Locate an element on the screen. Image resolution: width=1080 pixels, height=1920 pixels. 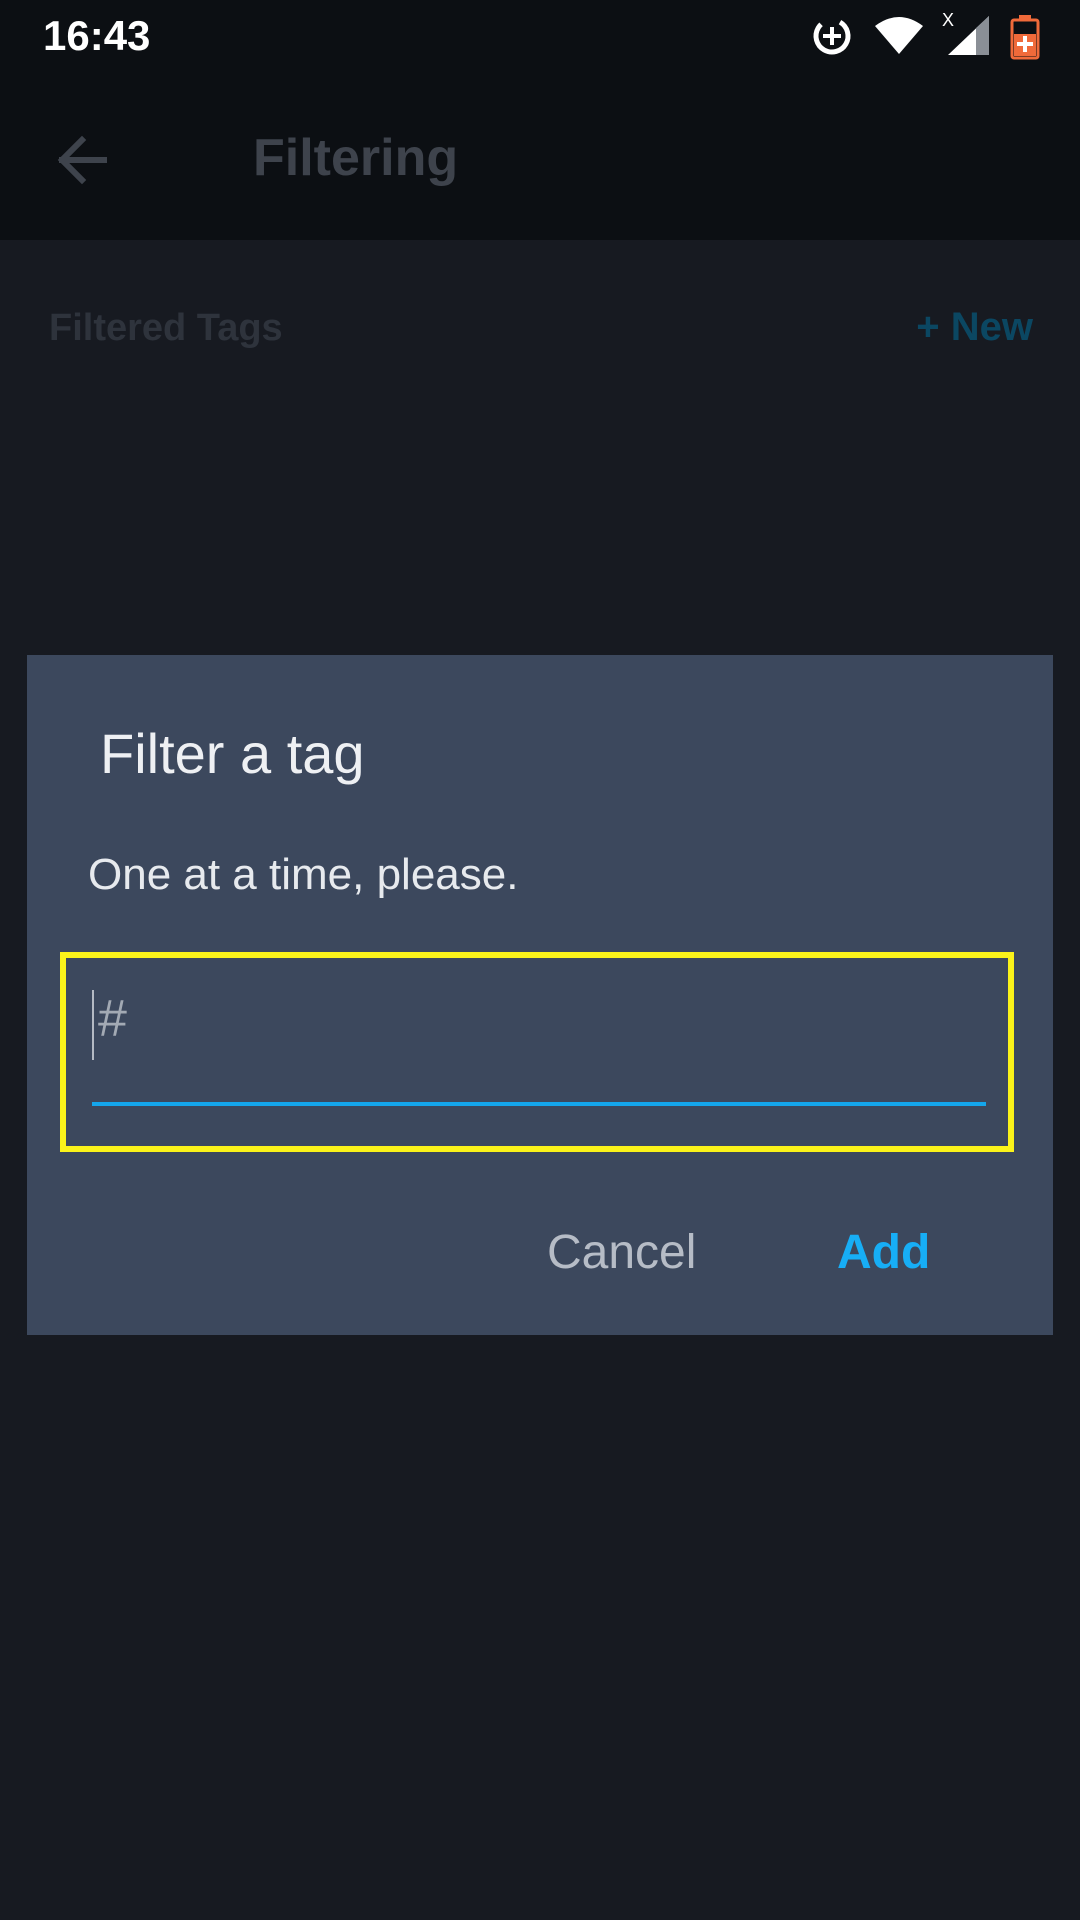
app-bar: Filtering is located at coordinates (540, 158).